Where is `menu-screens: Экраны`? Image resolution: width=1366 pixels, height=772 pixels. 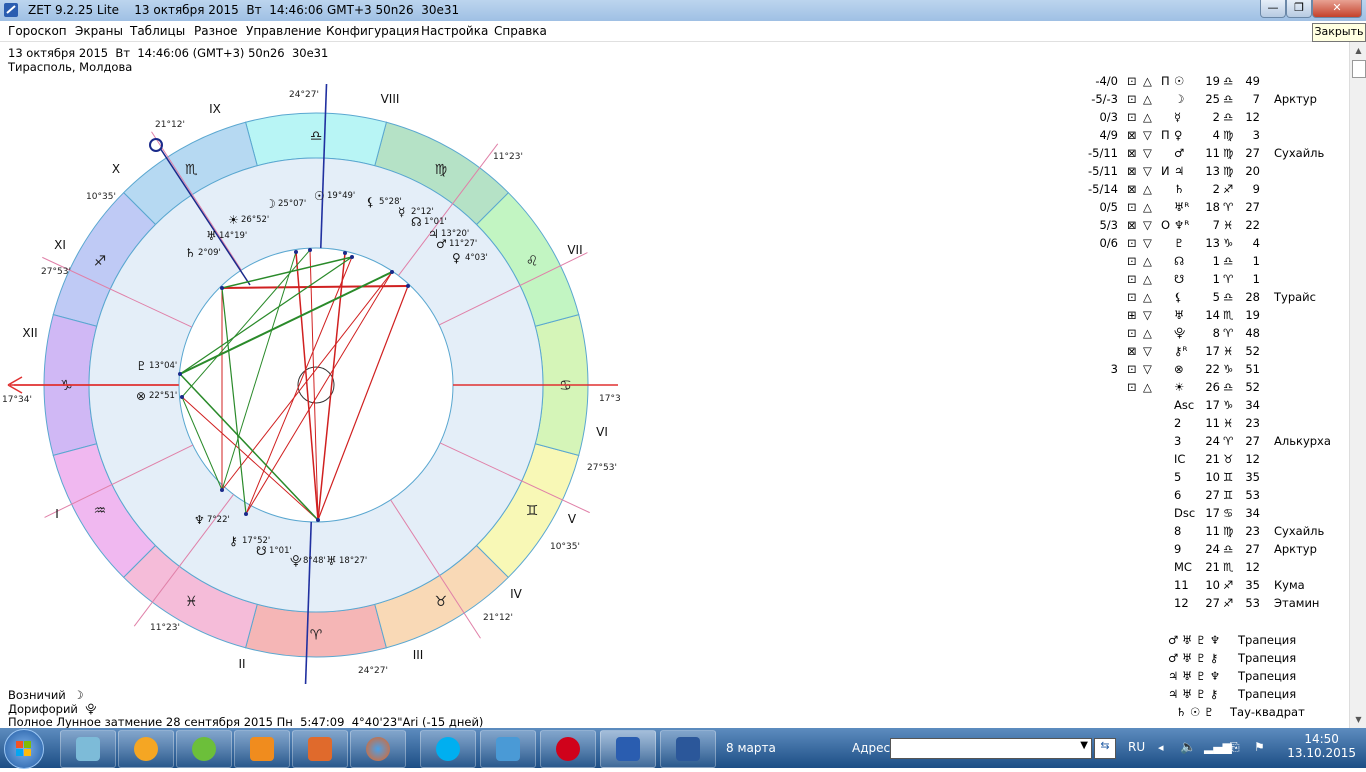 menu-screens: Экраны is located at coordinates (99, 31).